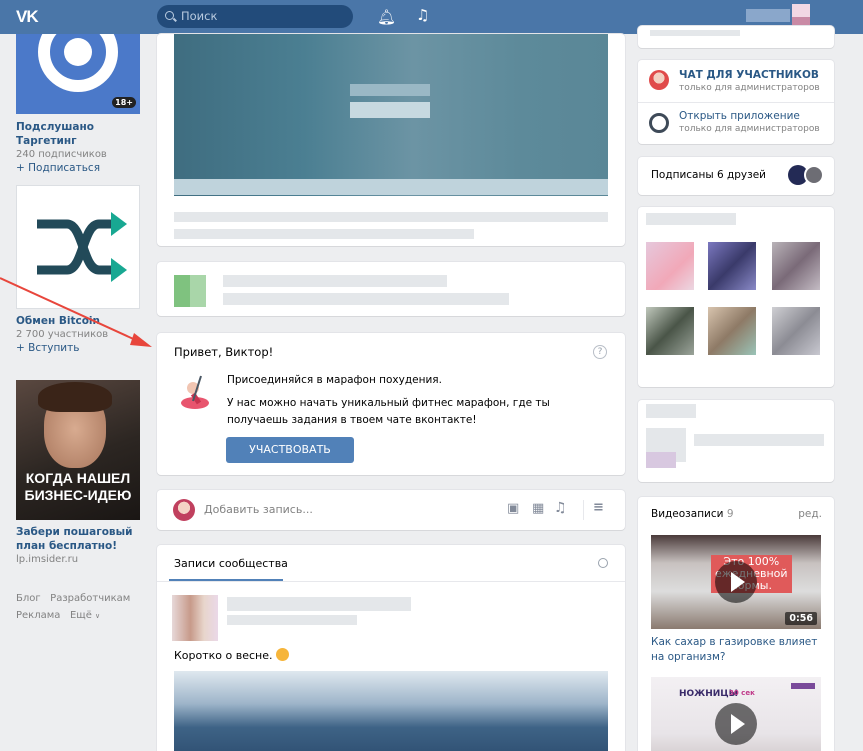  I want to click on video-2-thumbnail: НОЖНИЦЫ 30 сек, so click(736, 714).